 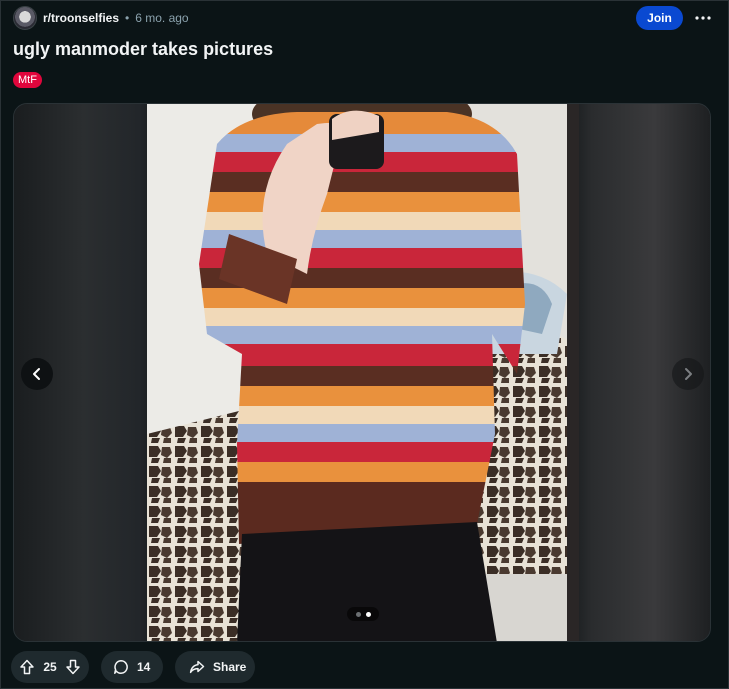 I want to click on share-button: Share, so click(x=215, y=667).